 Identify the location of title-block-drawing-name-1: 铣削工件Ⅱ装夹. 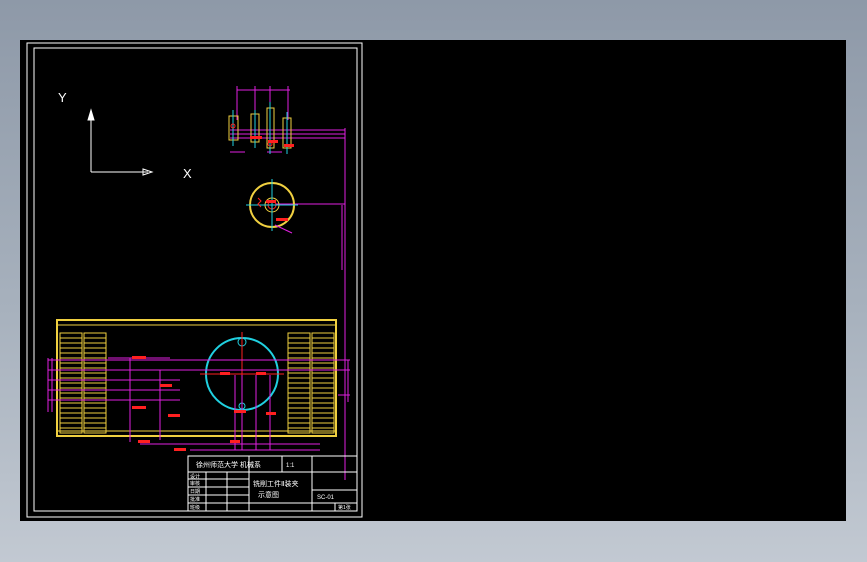
(275, 483).